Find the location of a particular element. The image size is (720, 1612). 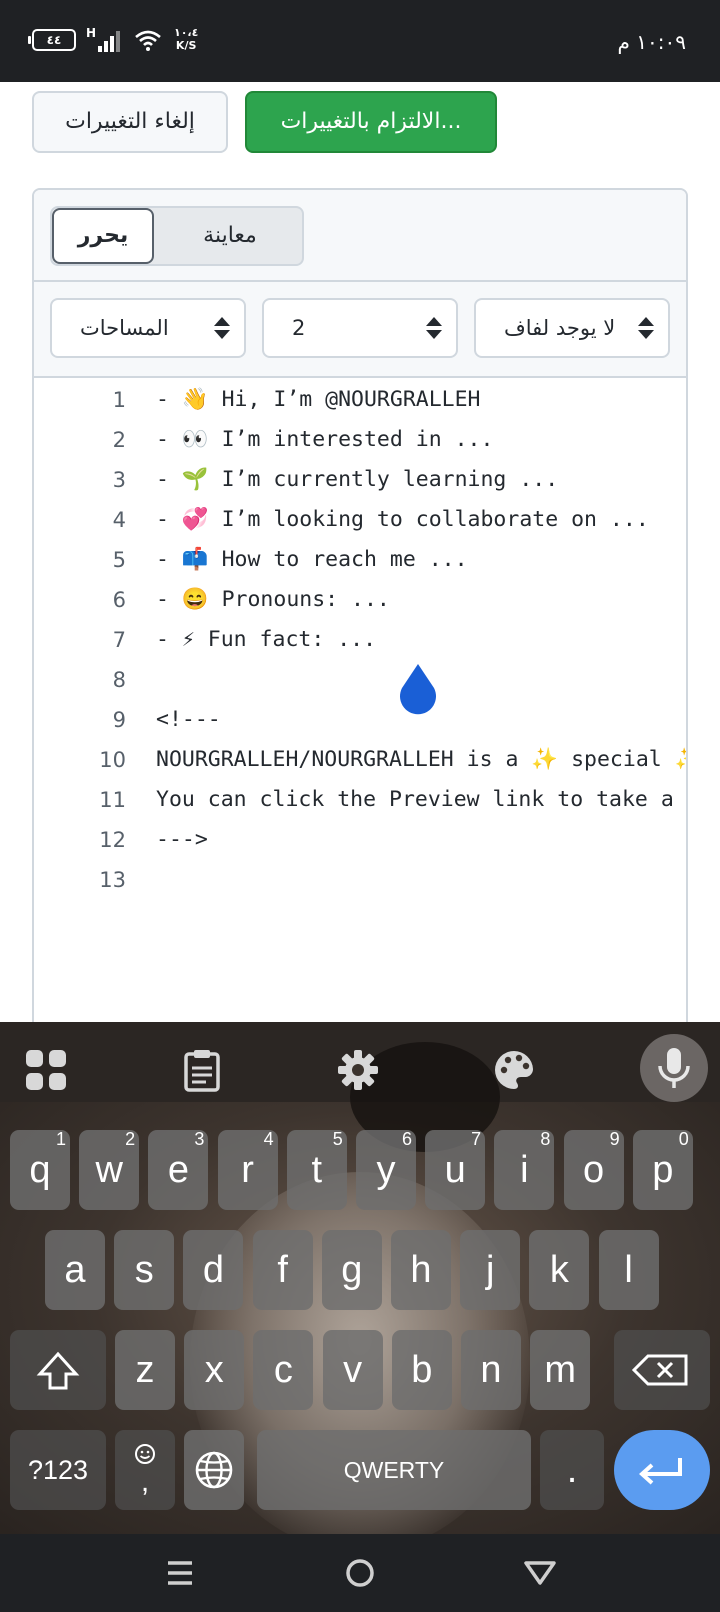

symbols-key: ?123 is located at coordinates (58, 1470).